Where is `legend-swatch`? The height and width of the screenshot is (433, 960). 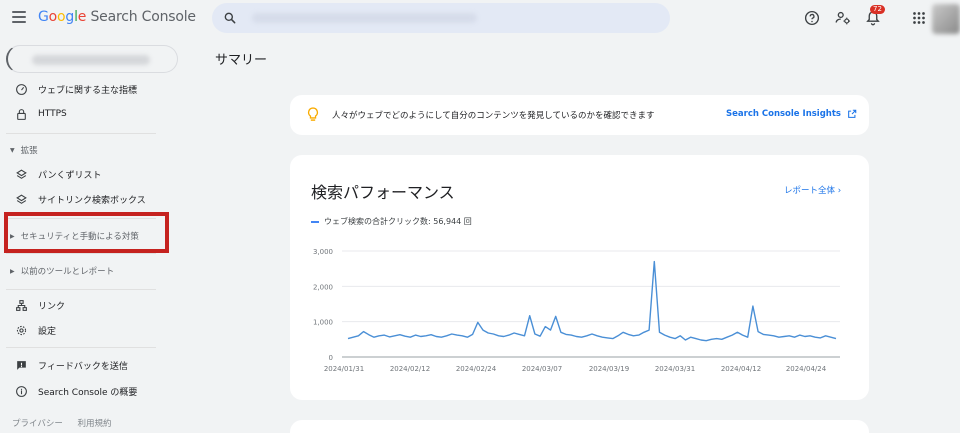
legend-swatch is located at coordinates (315, 221).